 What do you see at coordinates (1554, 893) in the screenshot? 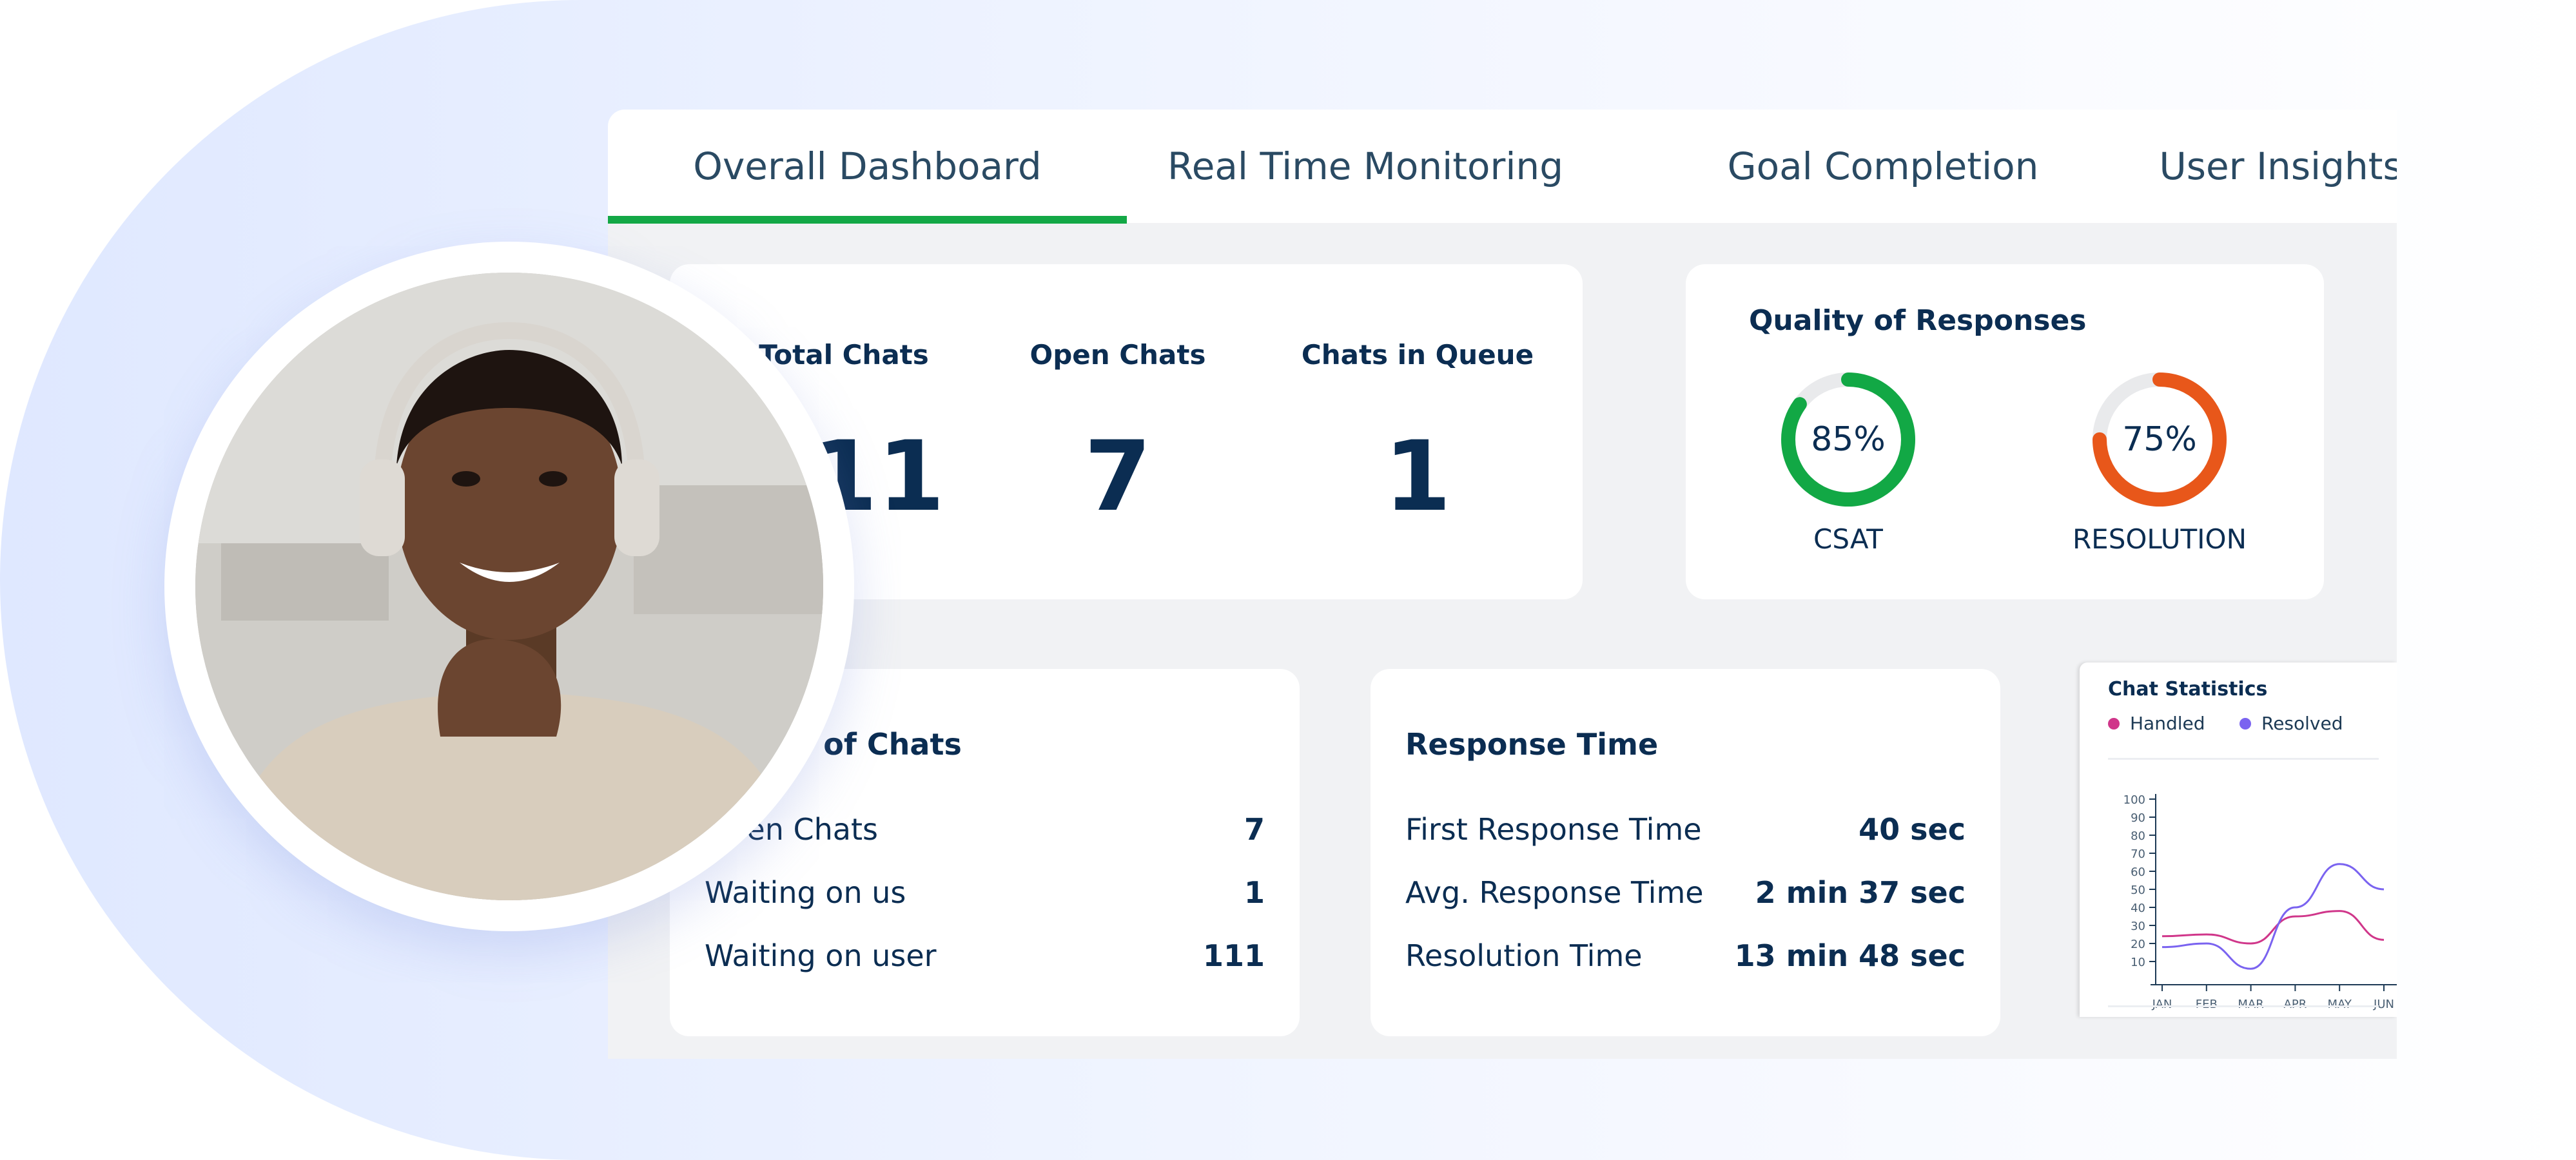
I see `response-row-label: Avg. Response Time` at bounding box center [1554, 893].